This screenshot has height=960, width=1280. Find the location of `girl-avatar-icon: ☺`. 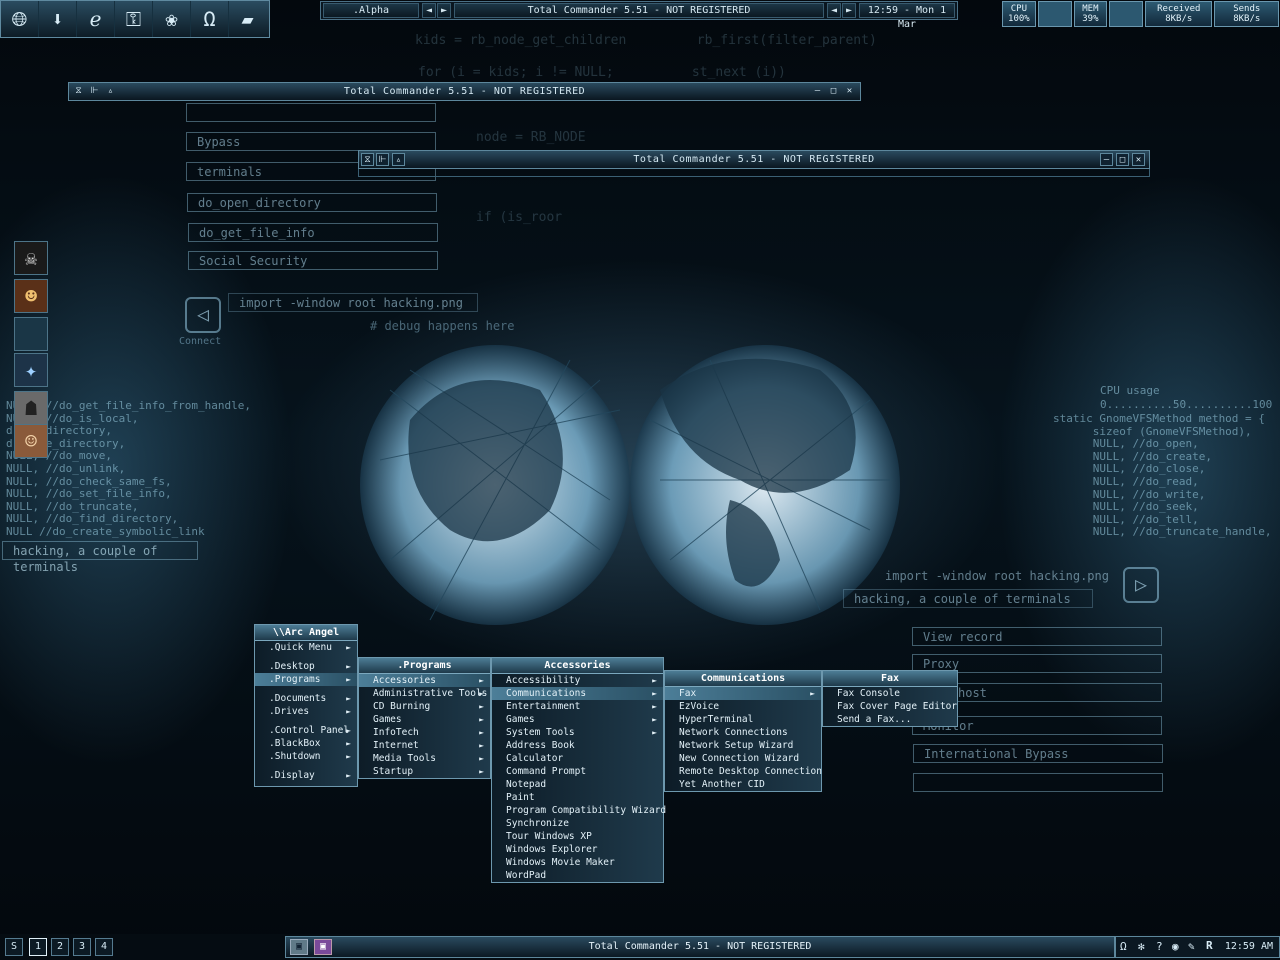

girl-avatar-icon: ☺ is located at coordinates (31, 441).